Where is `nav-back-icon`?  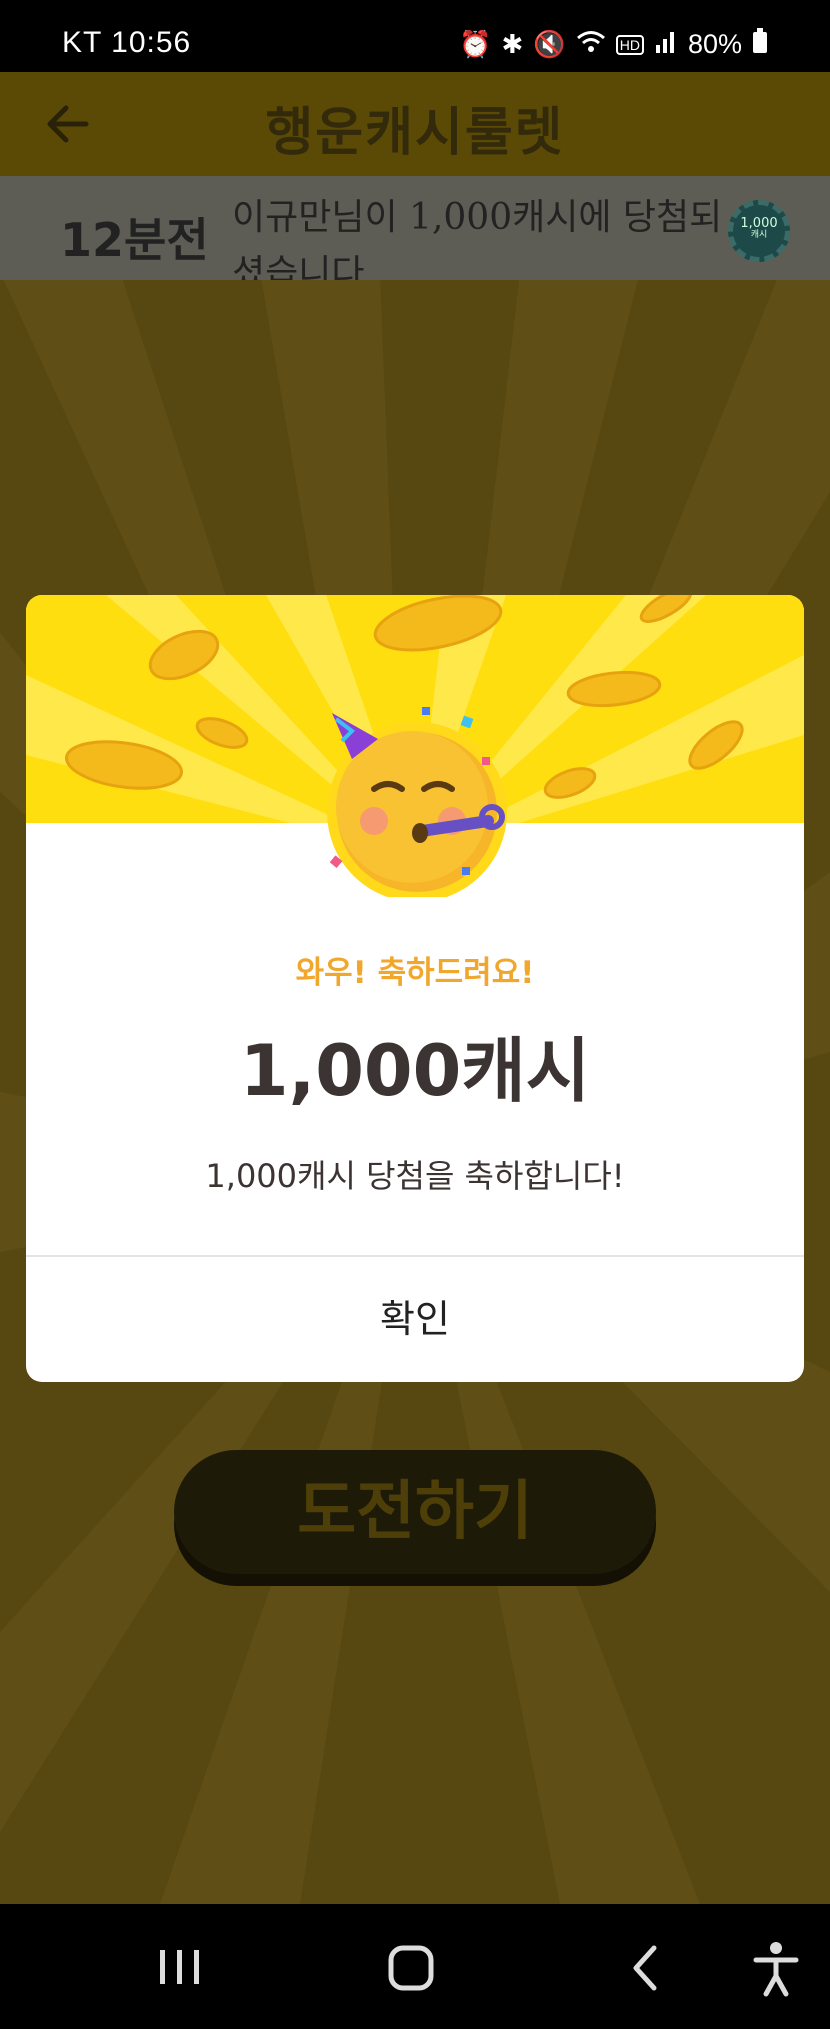 nav-back-icon is located at coordinates (646, 1968).